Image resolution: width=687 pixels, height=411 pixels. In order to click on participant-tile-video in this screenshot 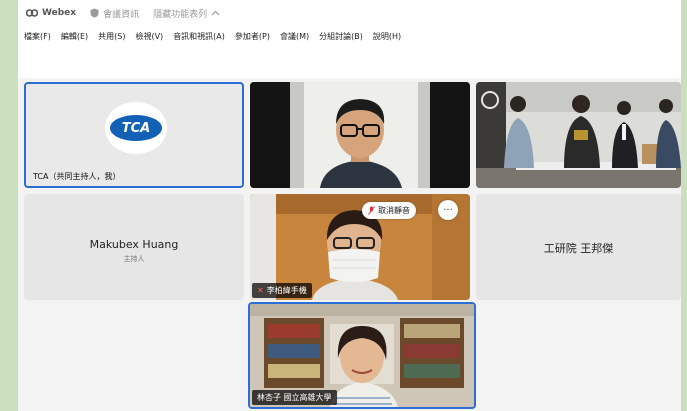, I will do `click(360, 135)`.